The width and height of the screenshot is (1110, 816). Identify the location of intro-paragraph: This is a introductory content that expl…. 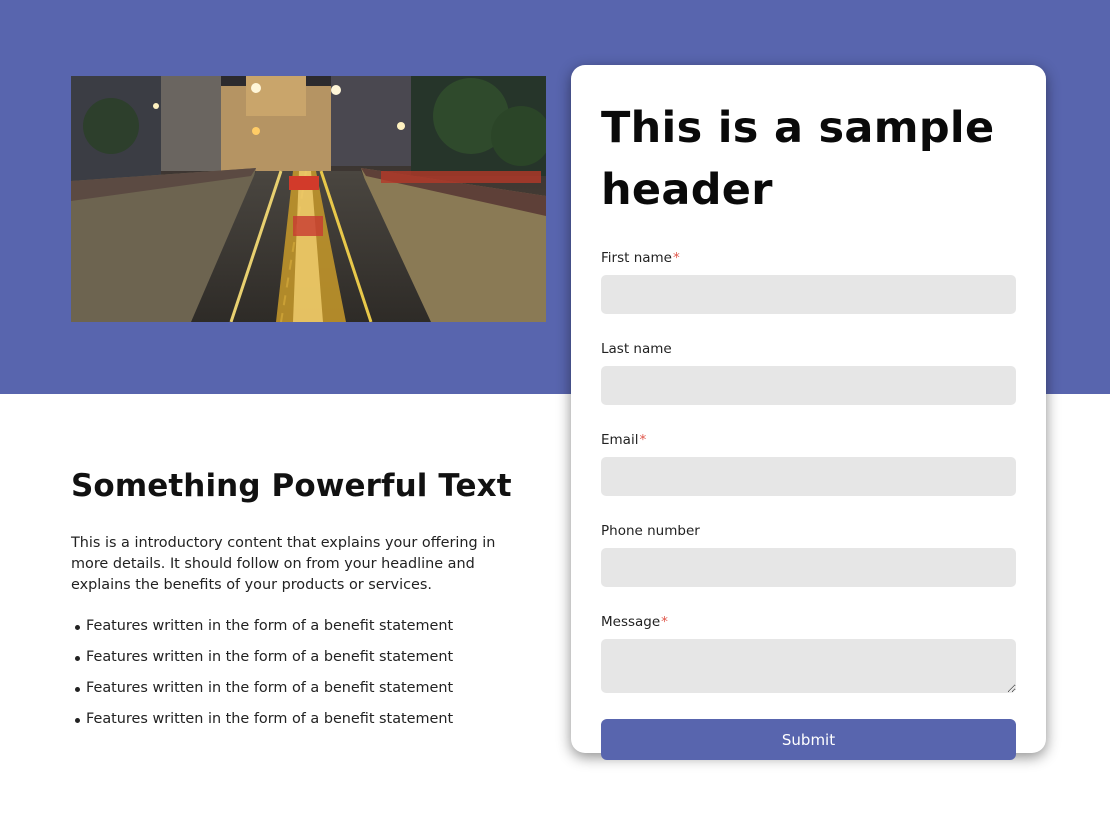
(283, 564).